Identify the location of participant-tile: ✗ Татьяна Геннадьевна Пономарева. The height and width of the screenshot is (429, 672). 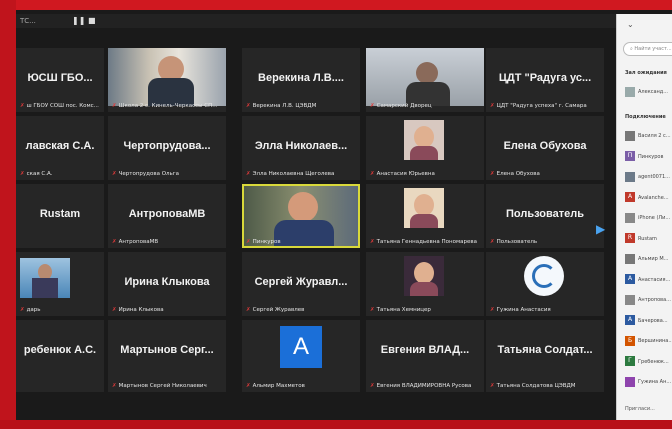
(425, 216).